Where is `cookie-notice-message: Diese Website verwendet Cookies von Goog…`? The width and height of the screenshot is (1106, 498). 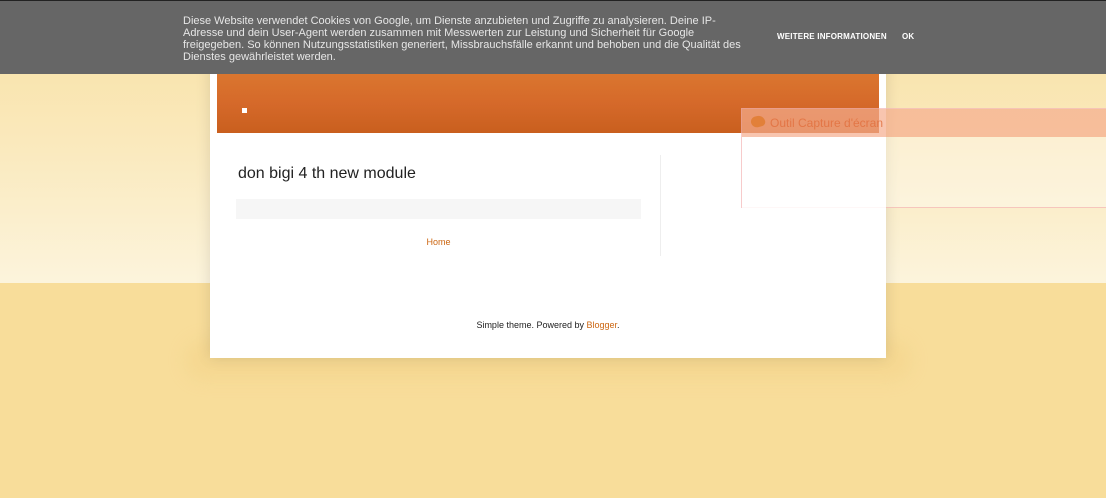 cookie-notice-message: Diese Website verwendet Cookies von Goog… is located at coordinates (462, 39).